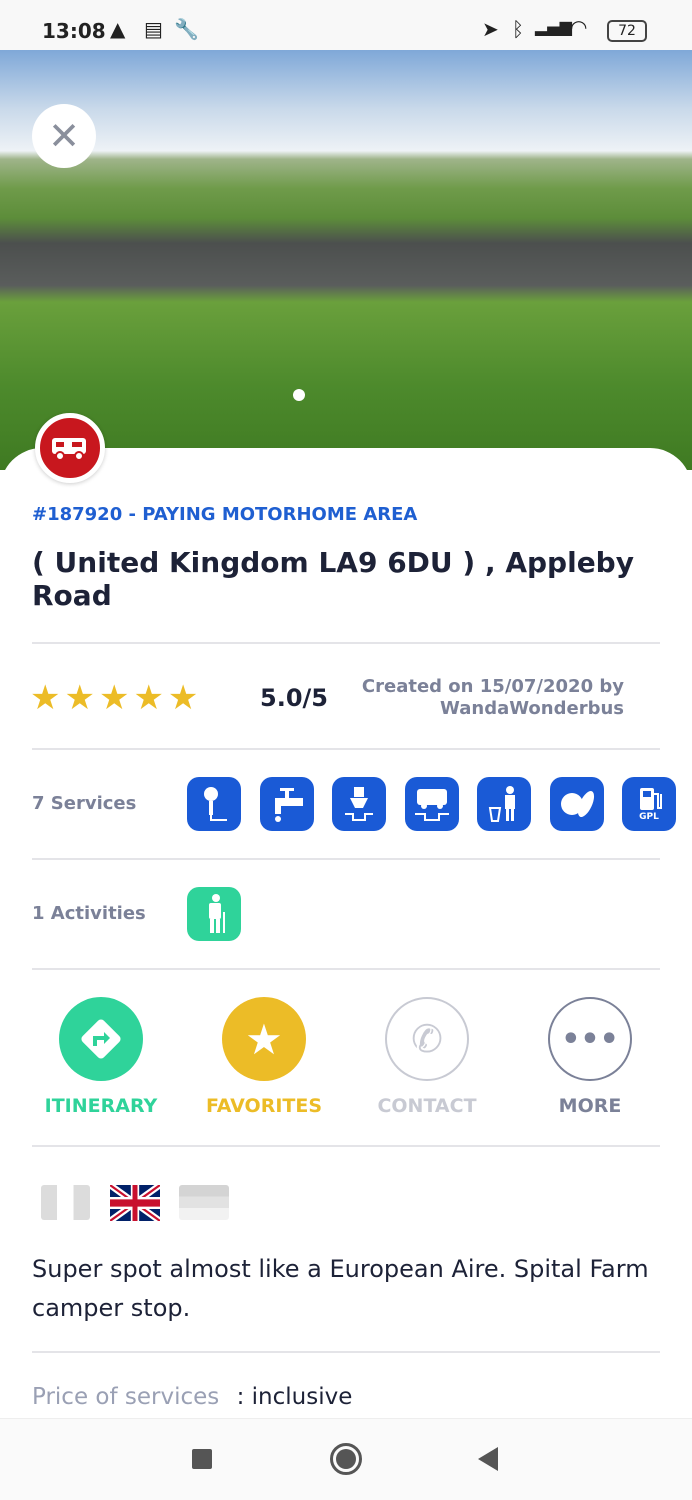 This screenshot has width=692, height=1500. What do you see at coordinates (214, 804) in the screenshot?
I see `electricity-icon` at bounding box center [214, 804].